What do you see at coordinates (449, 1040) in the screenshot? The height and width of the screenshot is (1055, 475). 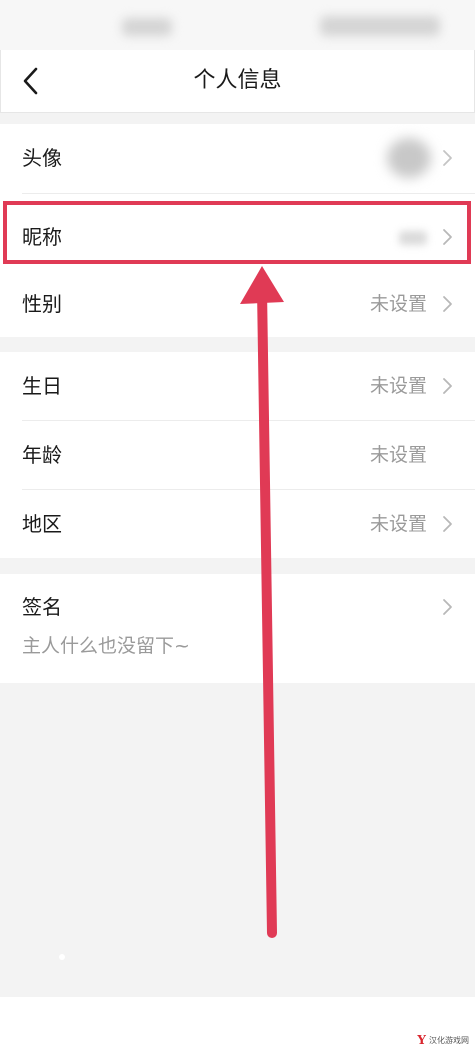 I see `watermark-text: 汉化游戏网` at bounding box center [449, 1040].